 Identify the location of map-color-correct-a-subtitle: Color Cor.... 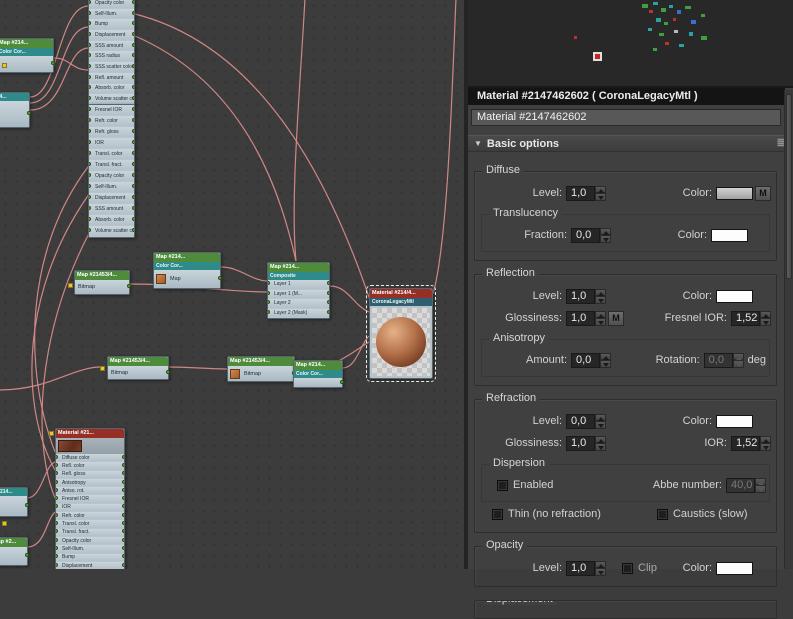
(26, 52).